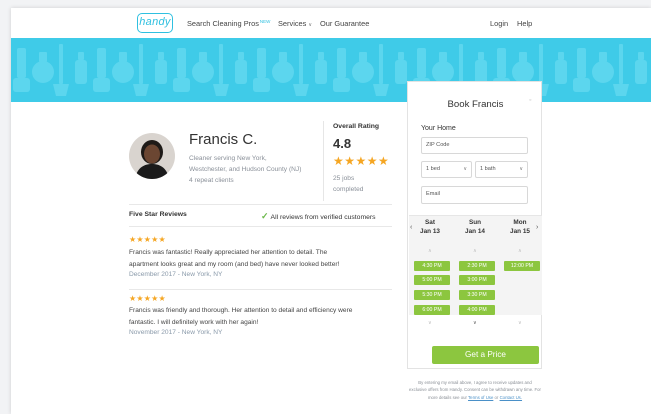  What do you see at coordinates (432, 280) in the screenshot?
I see `time-slot: 5:00 PM` at bounding box center [432, 280].